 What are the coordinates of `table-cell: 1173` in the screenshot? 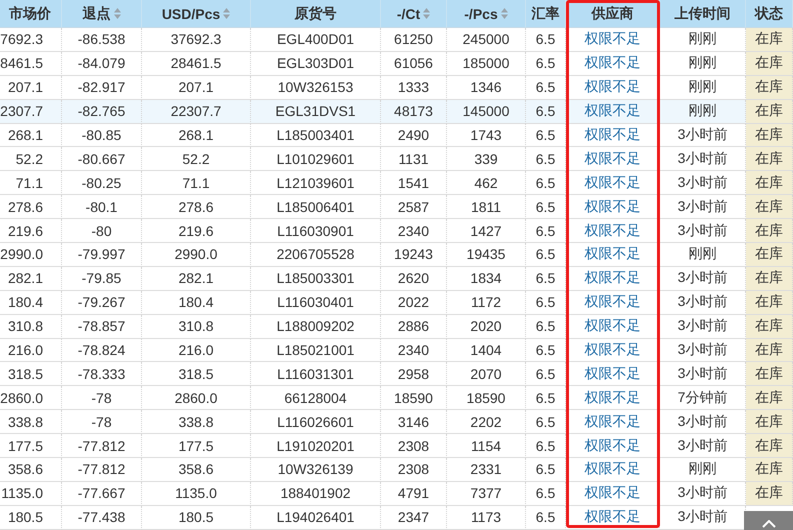 It's located at (486, 518).